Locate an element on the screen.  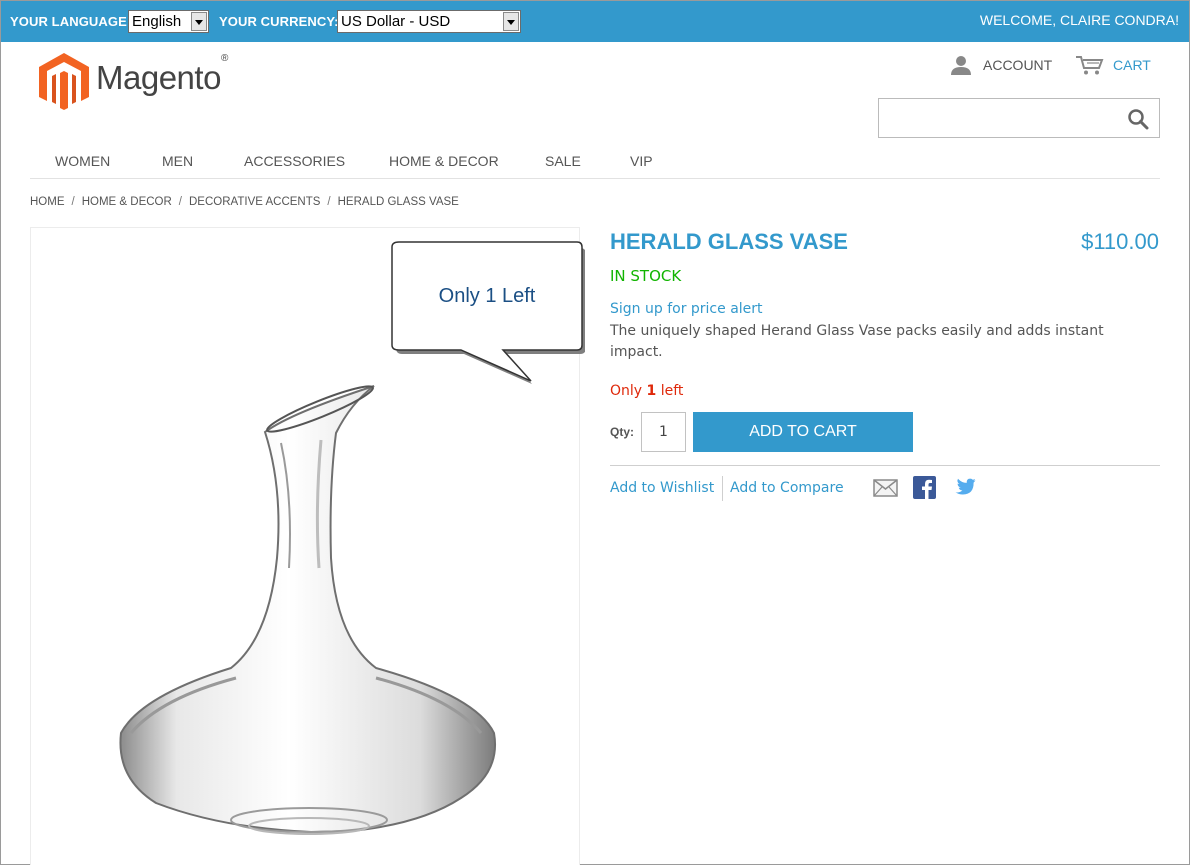
account-label: ACCOUNT is located at coordinates (1018, 65).